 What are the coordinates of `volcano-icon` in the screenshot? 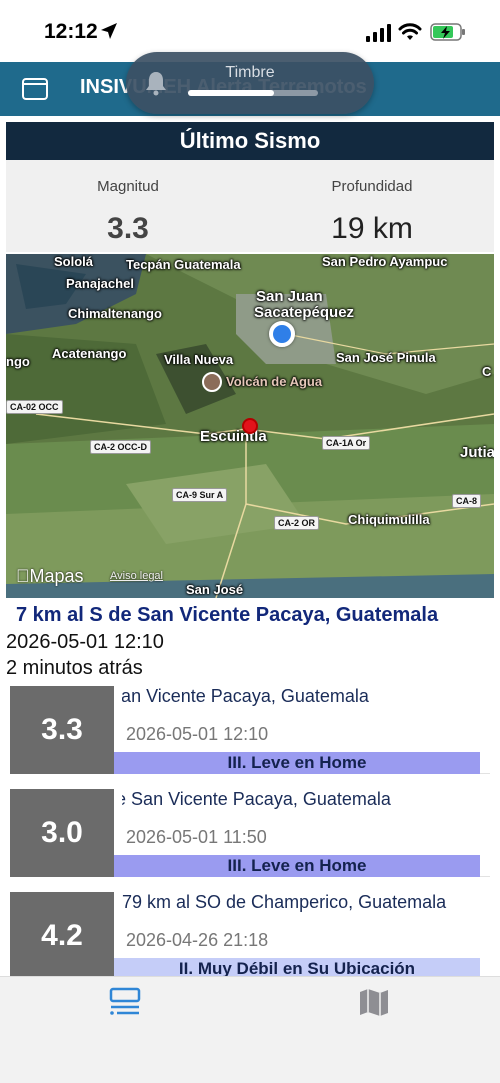 It's located at (212, 382).